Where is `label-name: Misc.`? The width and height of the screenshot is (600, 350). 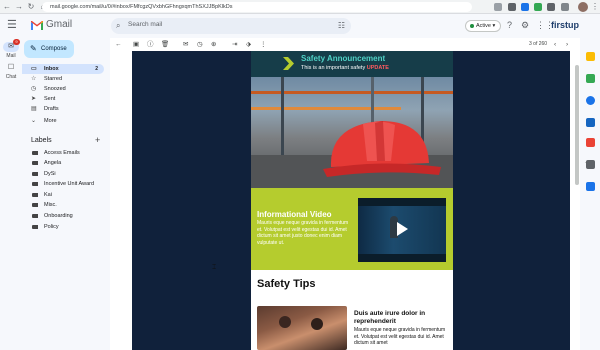
label-name: Misc. is located at coordinates (50, 205).